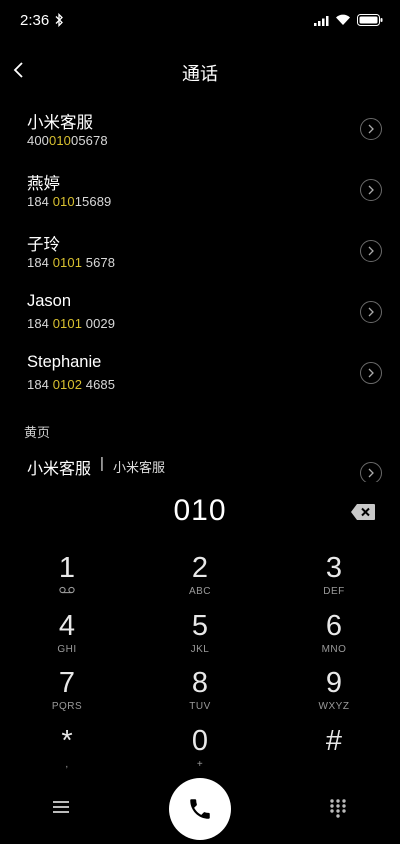  I want to click on key-digit: 1, so click(67, 568).